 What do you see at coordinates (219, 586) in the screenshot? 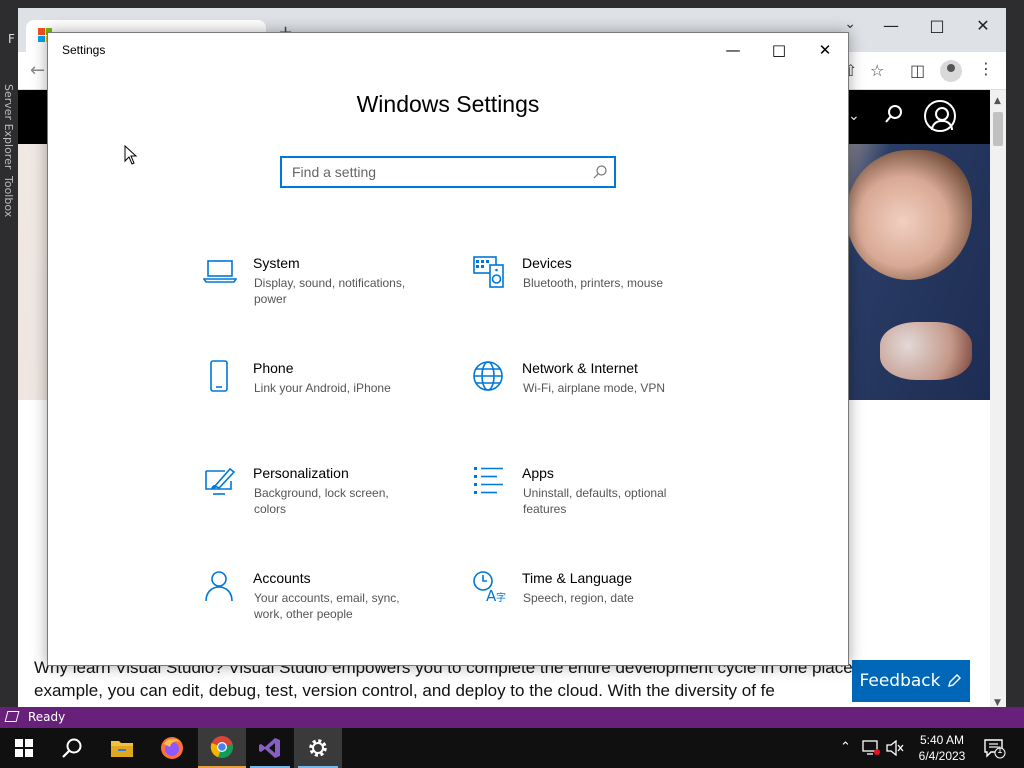
I see `person-icon` at bounding box center [219, 586].